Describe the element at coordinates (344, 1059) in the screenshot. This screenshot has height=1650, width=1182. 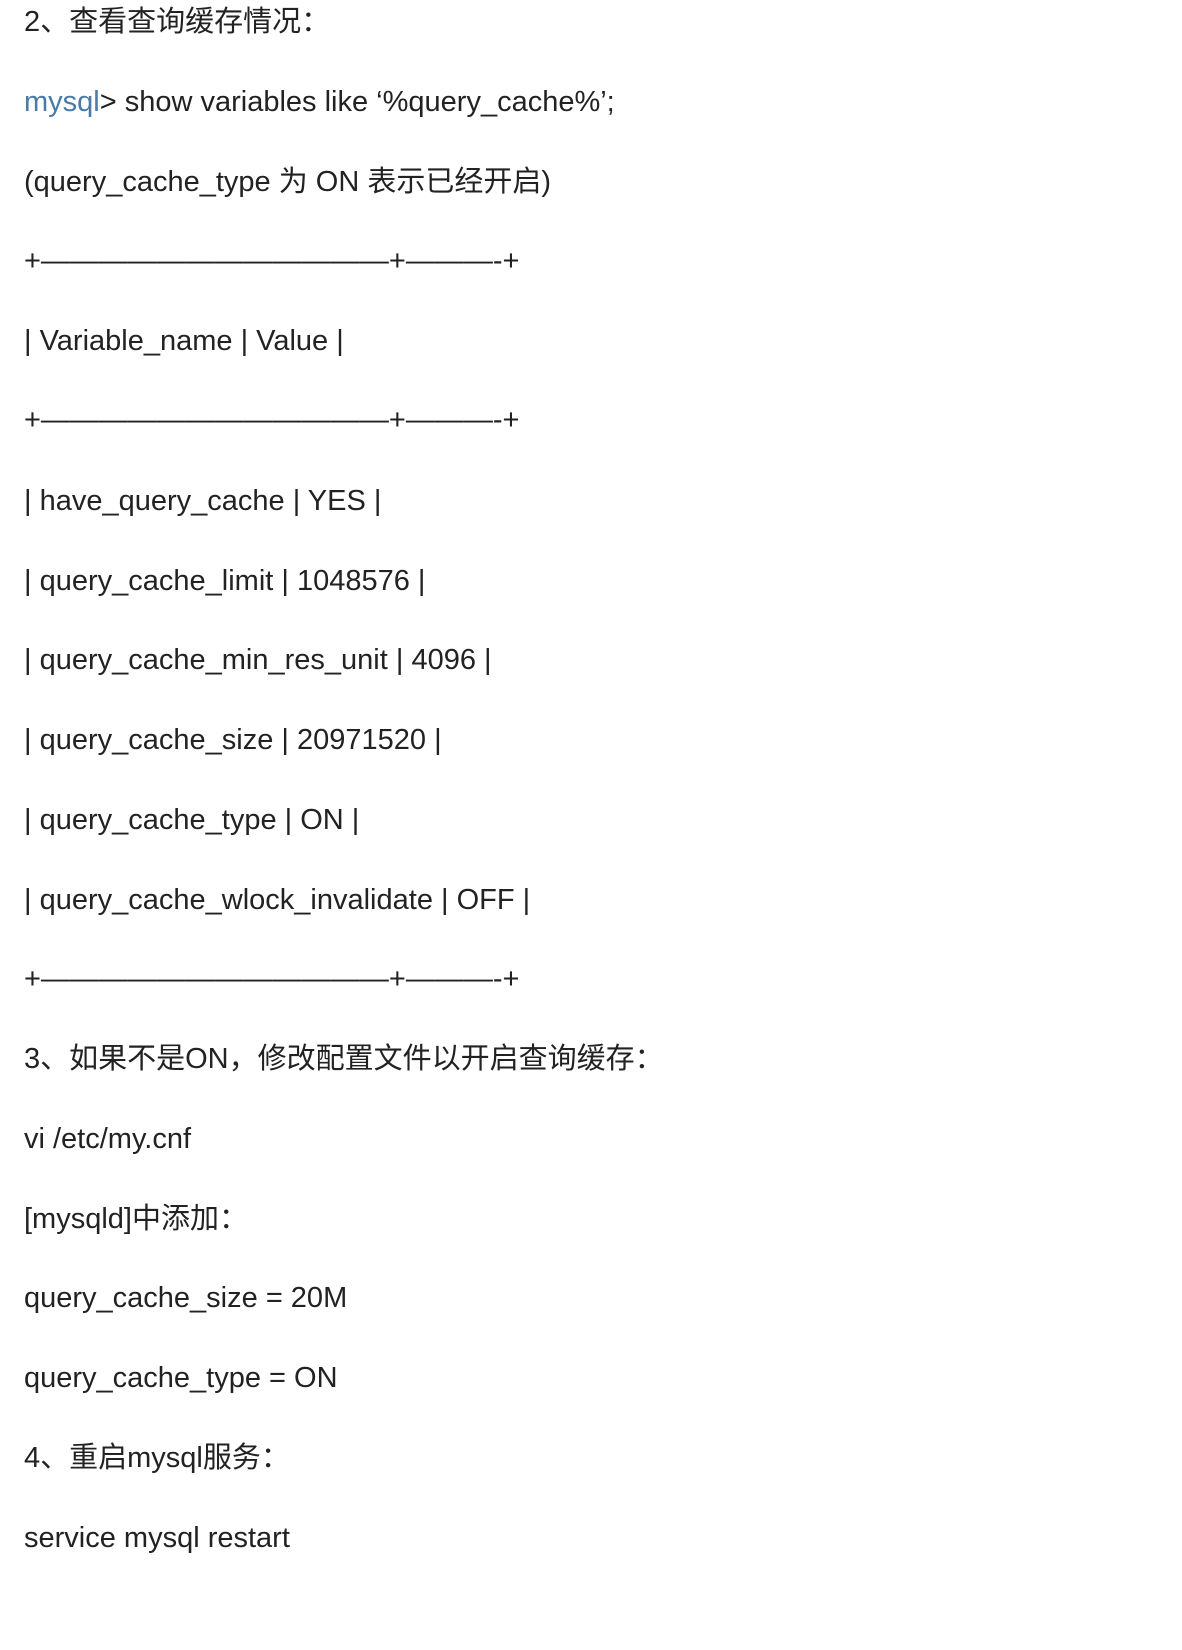
I see `step3-heading: 3、如果不是ON，修改配置文件以开启查询缓存：` at that location.